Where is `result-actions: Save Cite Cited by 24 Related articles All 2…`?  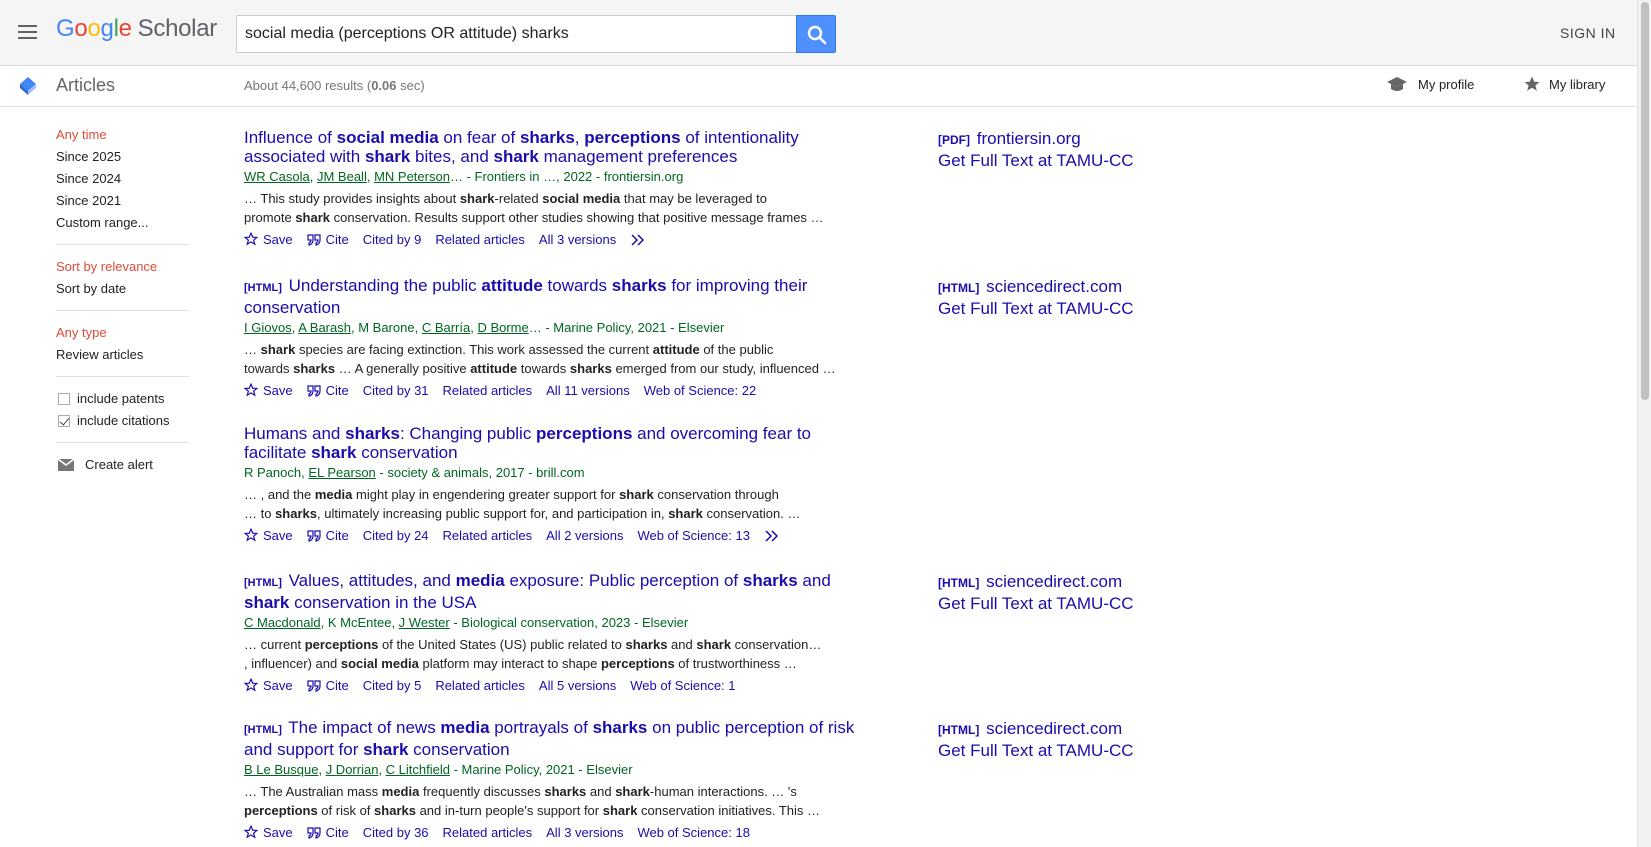
result-actions: Save Cite Cited by 24 Related articles All 2… is located at coordinates (553, 536).